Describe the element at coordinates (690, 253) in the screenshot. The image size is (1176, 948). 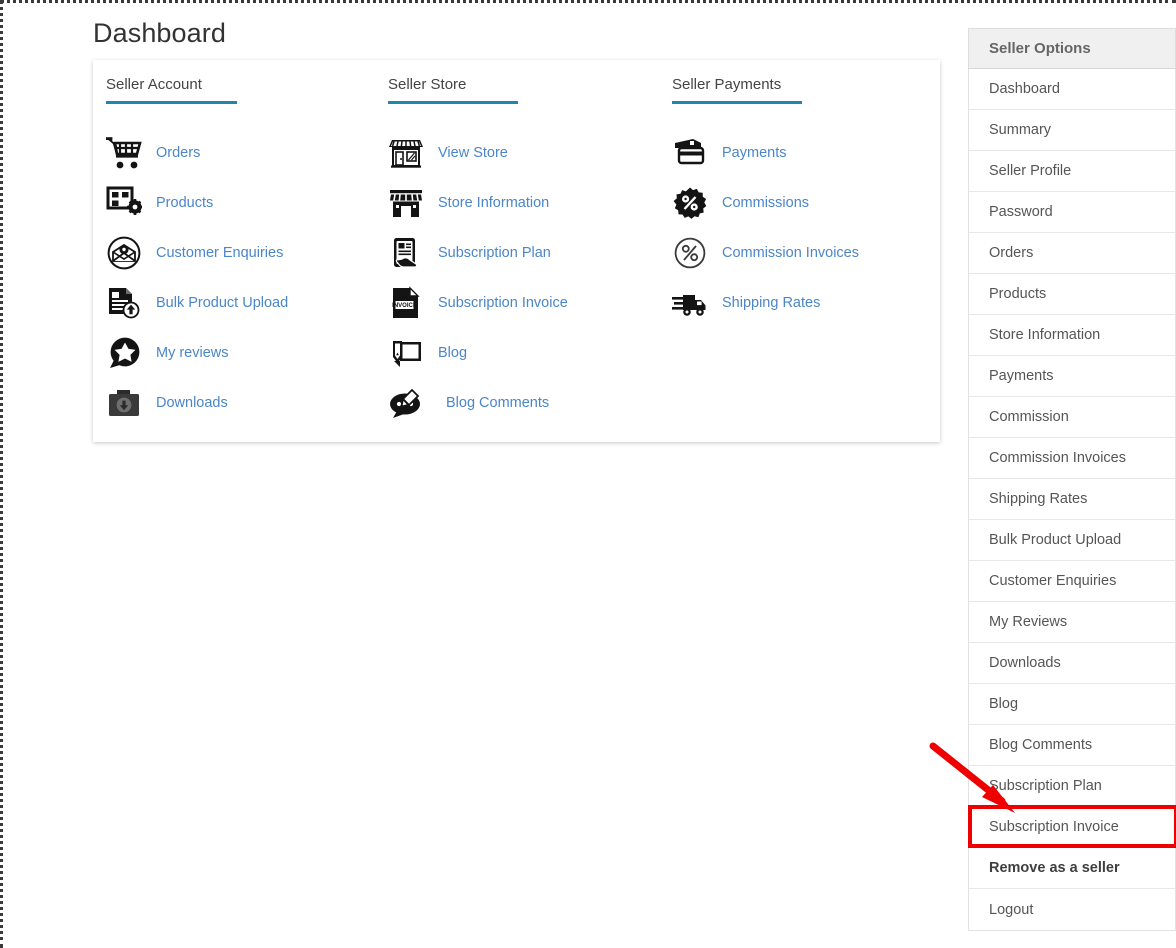
I see `percent-circle-icon` at that location.